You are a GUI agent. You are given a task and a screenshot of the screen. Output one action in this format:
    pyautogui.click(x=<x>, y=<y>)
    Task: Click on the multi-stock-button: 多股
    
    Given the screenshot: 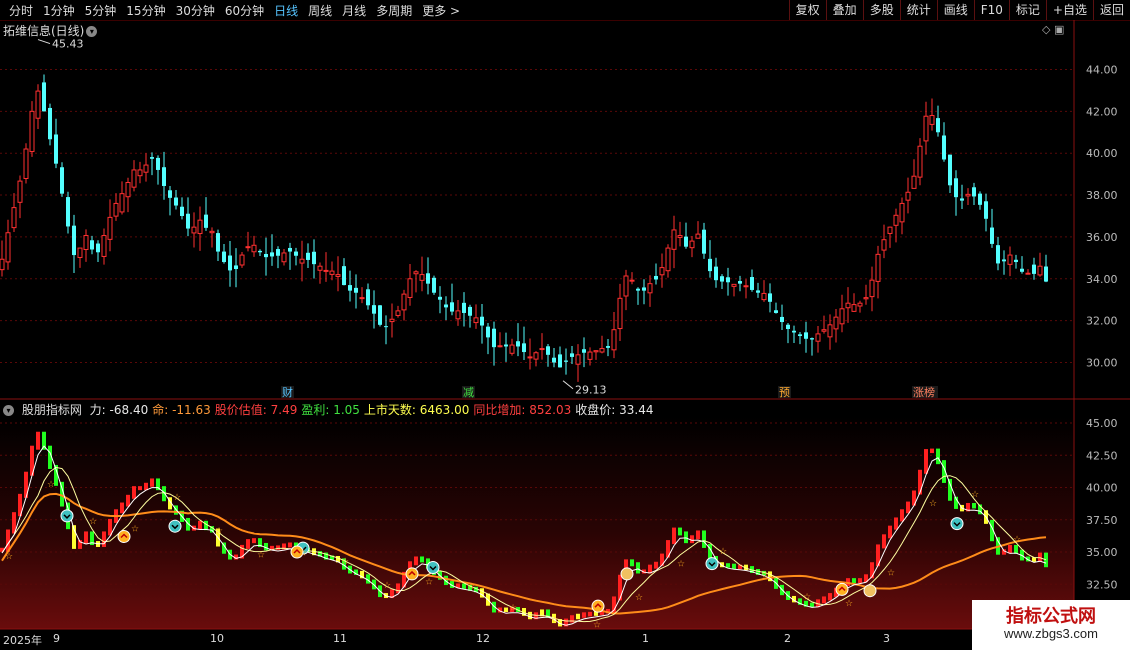 What is the action you would take?
    pyautogui.click(x=881, y=10)
    